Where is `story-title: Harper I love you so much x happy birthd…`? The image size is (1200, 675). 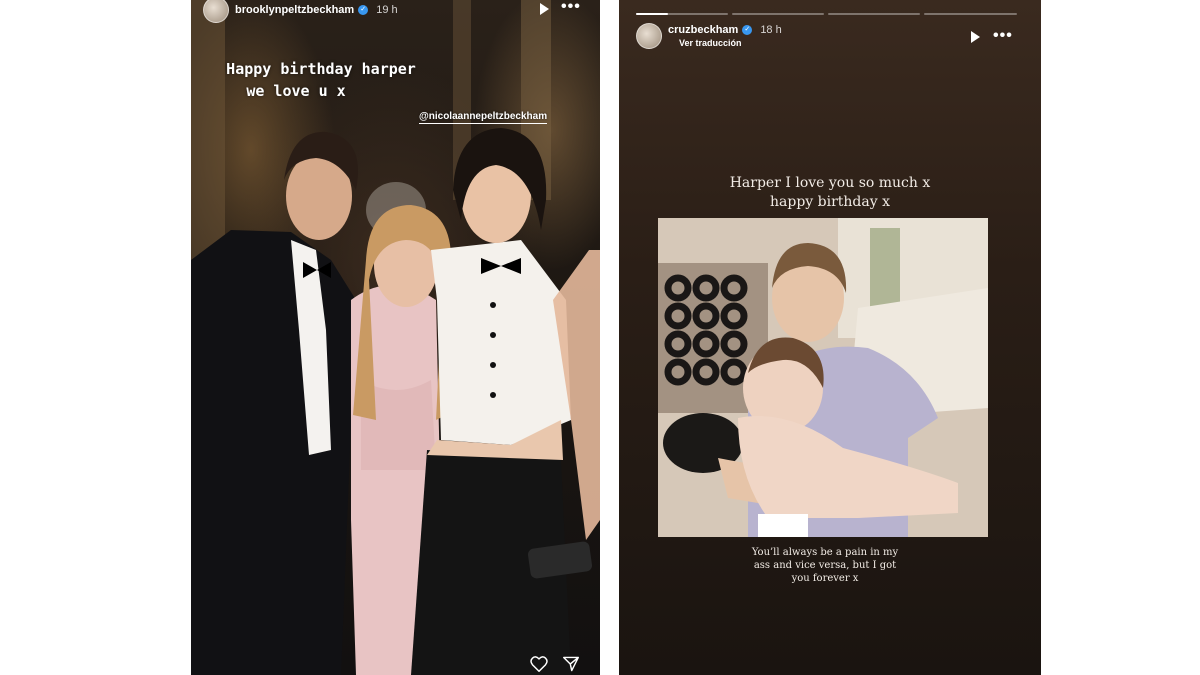 story-title: Harper I love you so much x happy birthd… is located at coordinates (830, 193).